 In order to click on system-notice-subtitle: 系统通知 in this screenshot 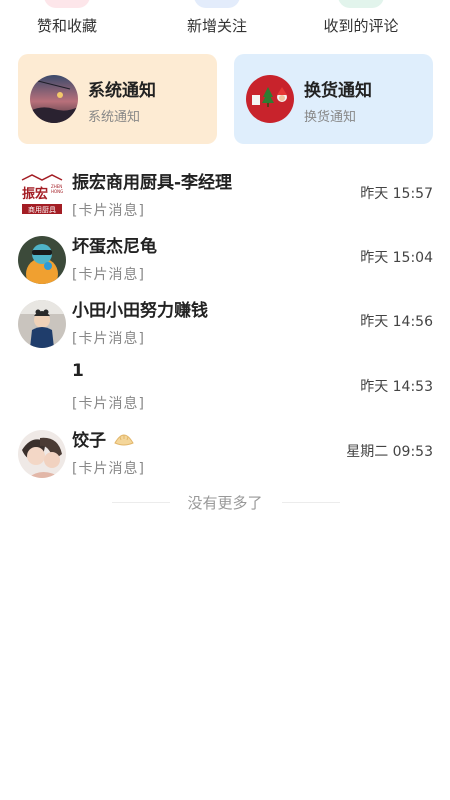, I will do `click(114, 117)`.